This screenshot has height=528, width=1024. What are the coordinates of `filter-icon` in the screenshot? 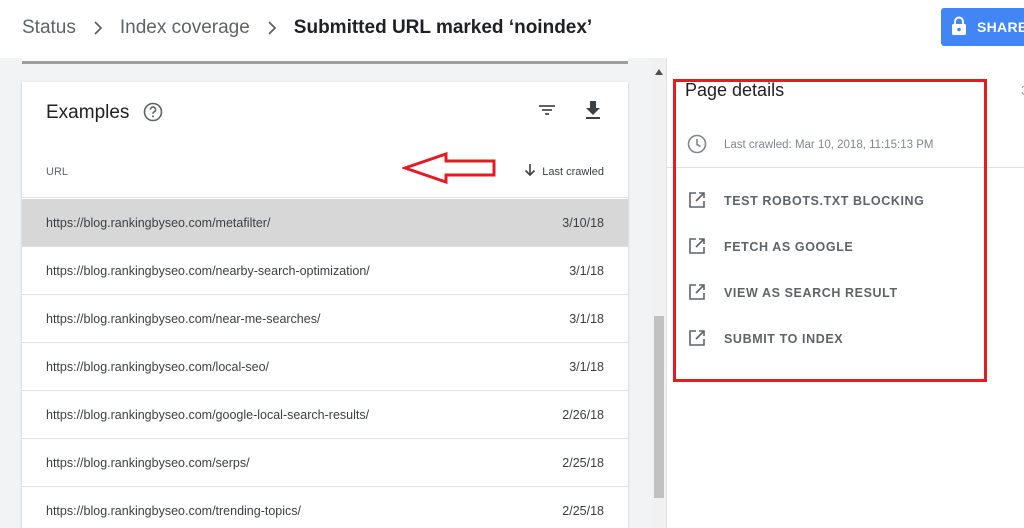 It's located at (547, 112).